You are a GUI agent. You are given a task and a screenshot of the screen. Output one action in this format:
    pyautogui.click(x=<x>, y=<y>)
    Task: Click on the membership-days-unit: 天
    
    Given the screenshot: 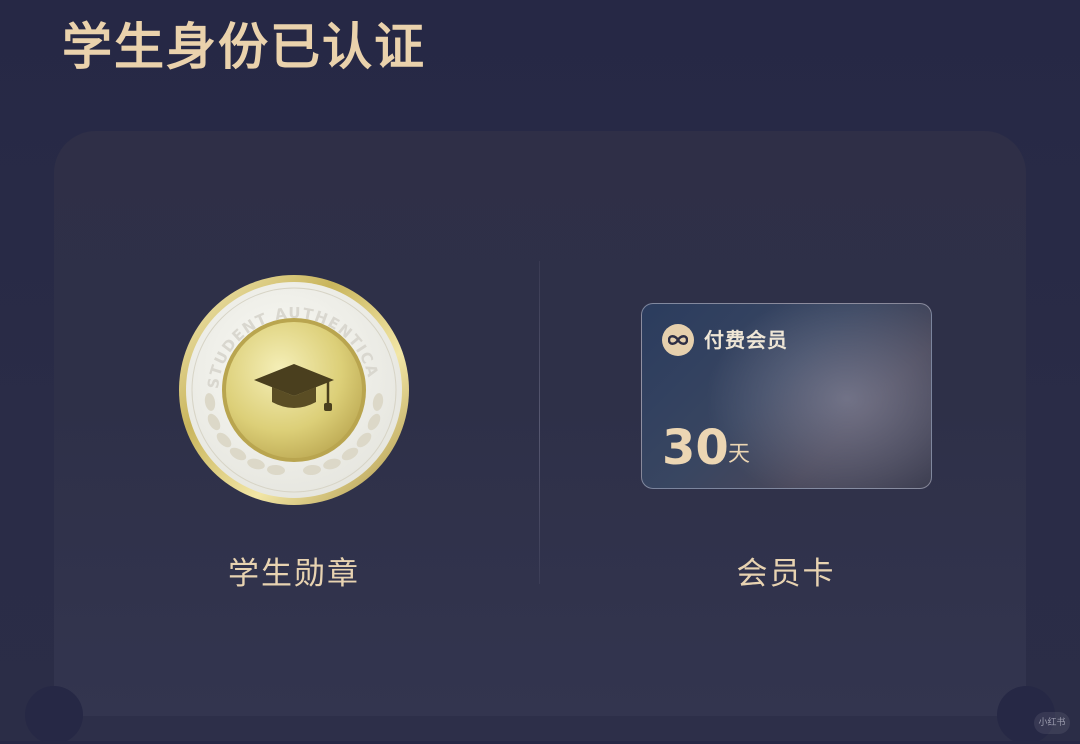 What is the action you would take?
    pyautogui.click(x=739, y=454)
    